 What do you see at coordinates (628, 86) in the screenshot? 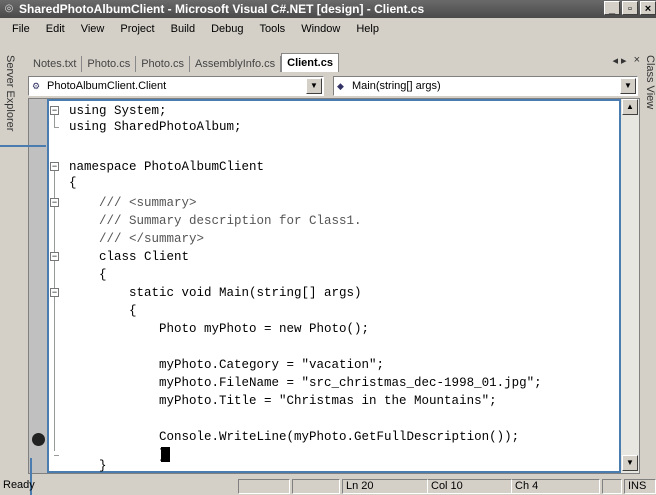
I see `member-combo-dropdown-icon: ▼` at bounding box center [628, 86].